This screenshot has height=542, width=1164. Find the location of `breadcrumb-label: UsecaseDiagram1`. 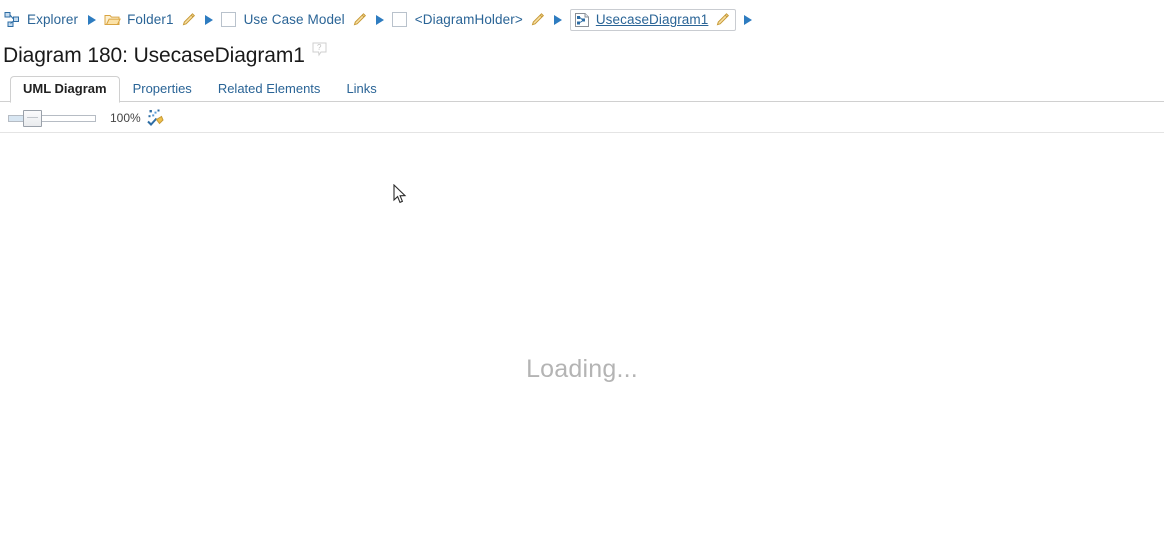

breadcrumb-label: UsecaseDiagram1 is located at coordinates (652, 19).